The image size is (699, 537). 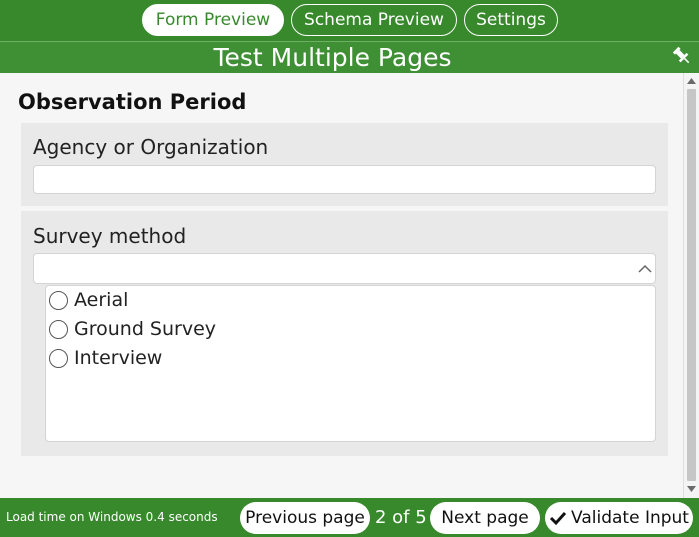 I want to click on survey-method-select, so click(x=344, y=268).